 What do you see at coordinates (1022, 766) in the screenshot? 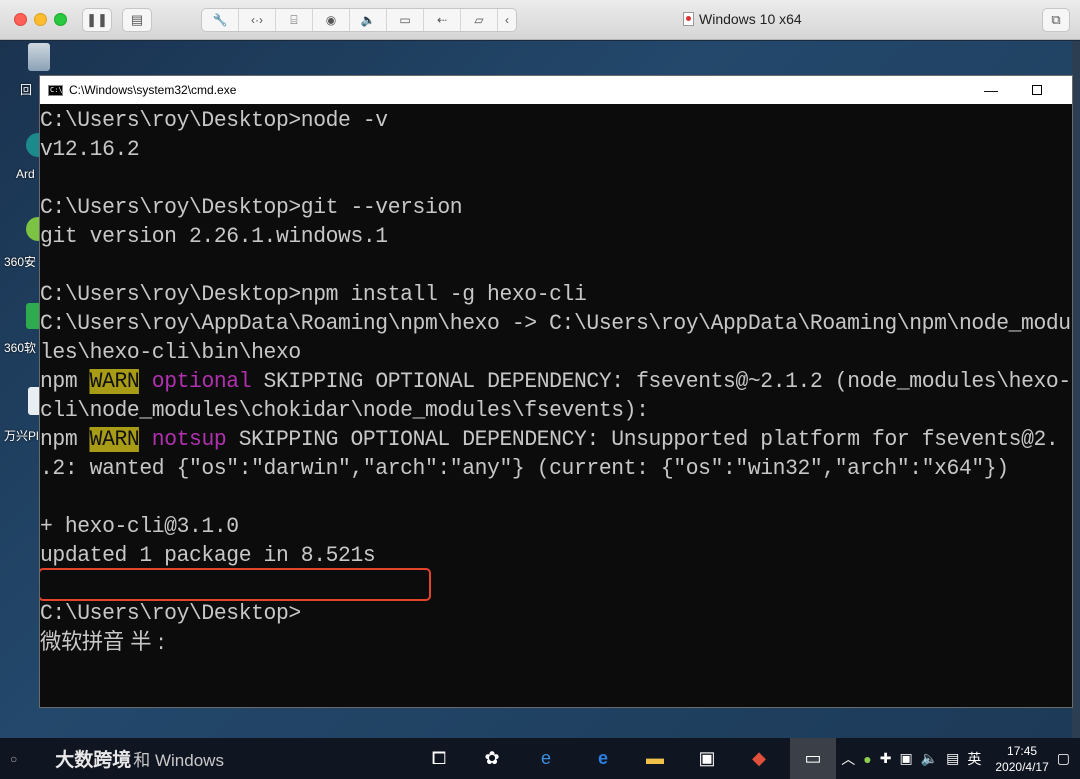
I see `clock-date: 2020/4/17` at bounding box center [1022, 766].